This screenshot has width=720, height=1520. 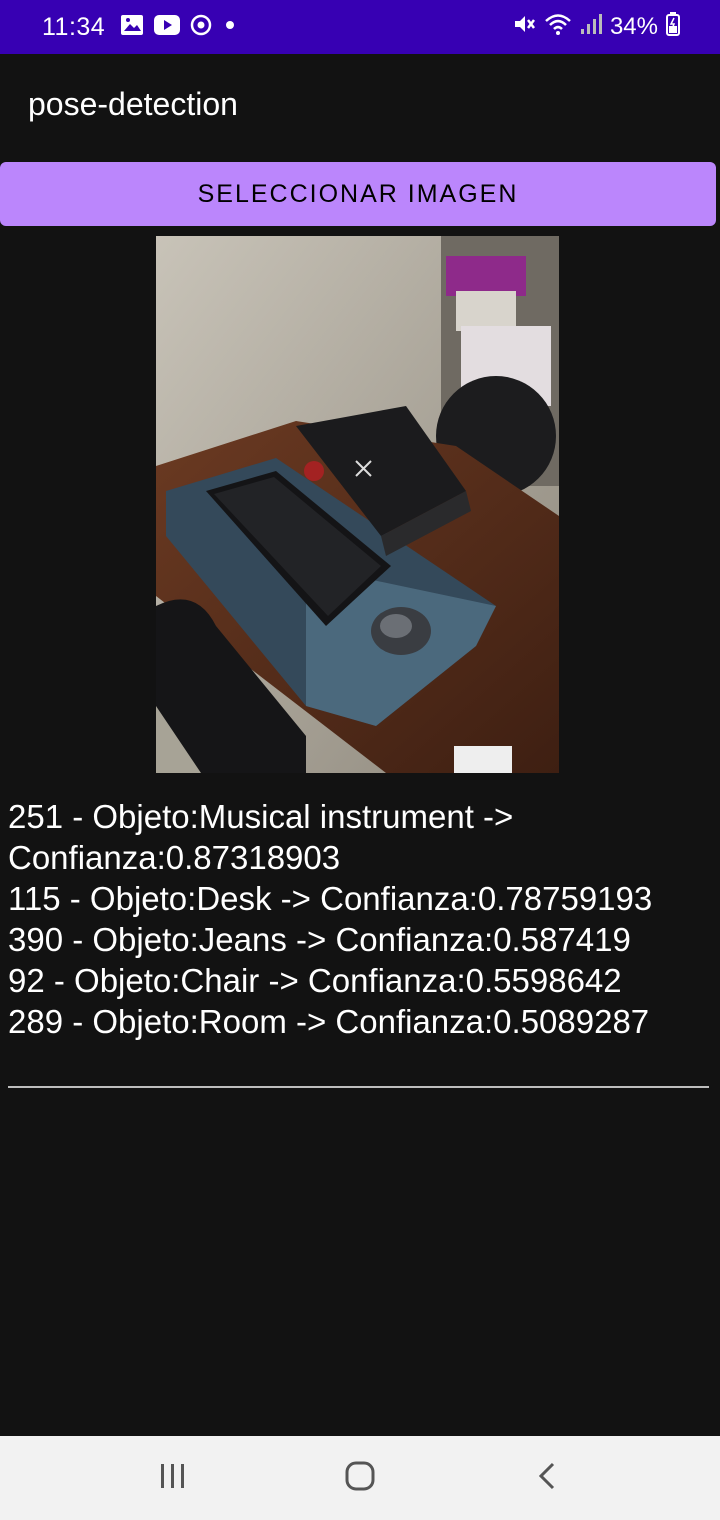 I want to click on status-time: 11:34, so click(x=74, y=27).